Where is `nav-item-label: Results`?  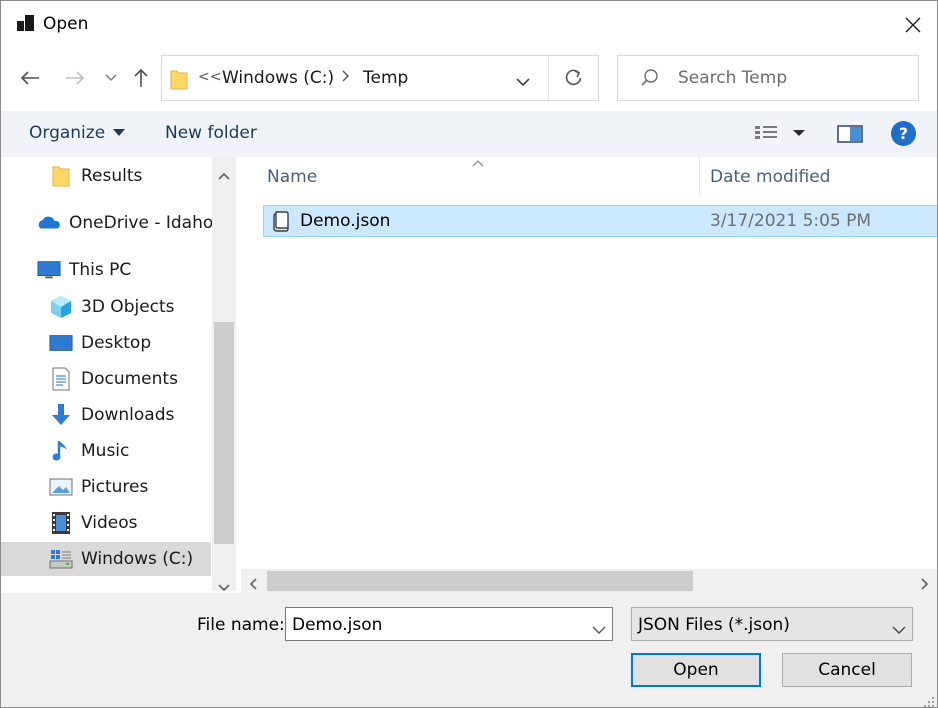
nav-item-label: Results is located at coordinates (112, 176).